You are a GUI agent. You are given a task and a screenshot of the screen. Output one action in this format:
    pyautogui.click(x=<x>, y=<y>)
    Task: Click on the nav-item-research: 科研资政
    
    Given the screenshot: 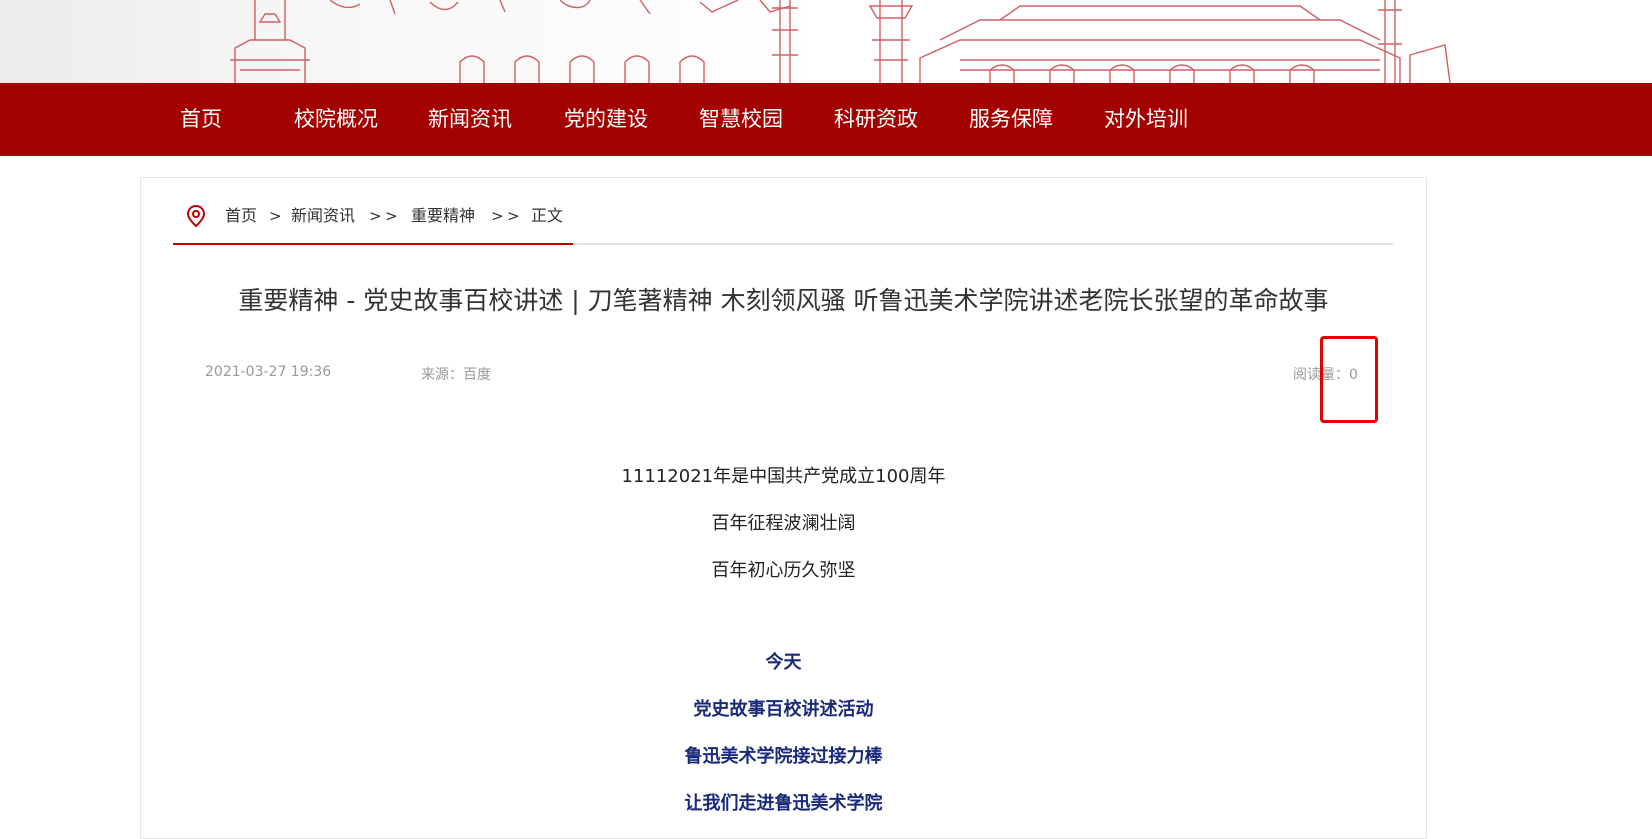 What is the action you would take?
    pyautogui.click(x=876, y=119)
    